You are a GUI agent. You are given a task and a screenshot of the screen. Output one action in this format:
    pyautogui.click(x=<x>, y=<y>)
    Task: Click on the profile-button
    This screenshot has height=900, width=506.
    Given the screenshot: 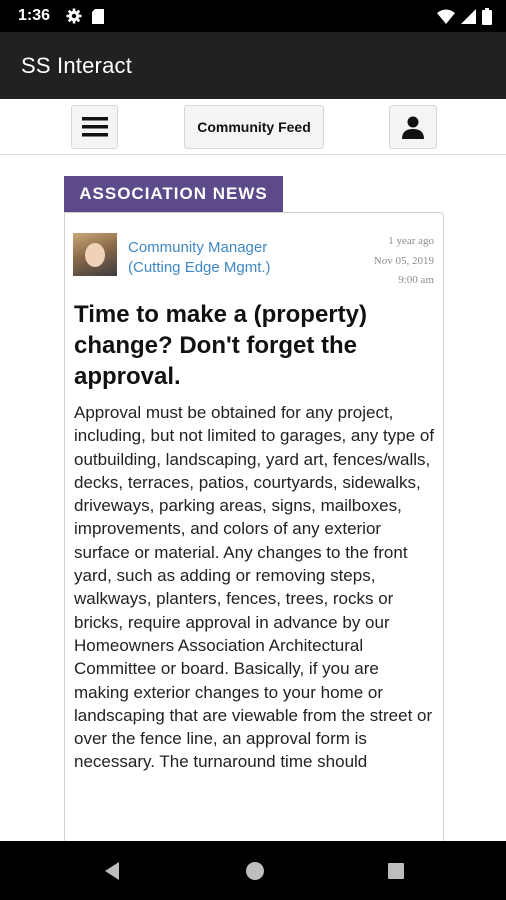 What is the action you would take?
    pyautogui.click(x=413, y=127)
    